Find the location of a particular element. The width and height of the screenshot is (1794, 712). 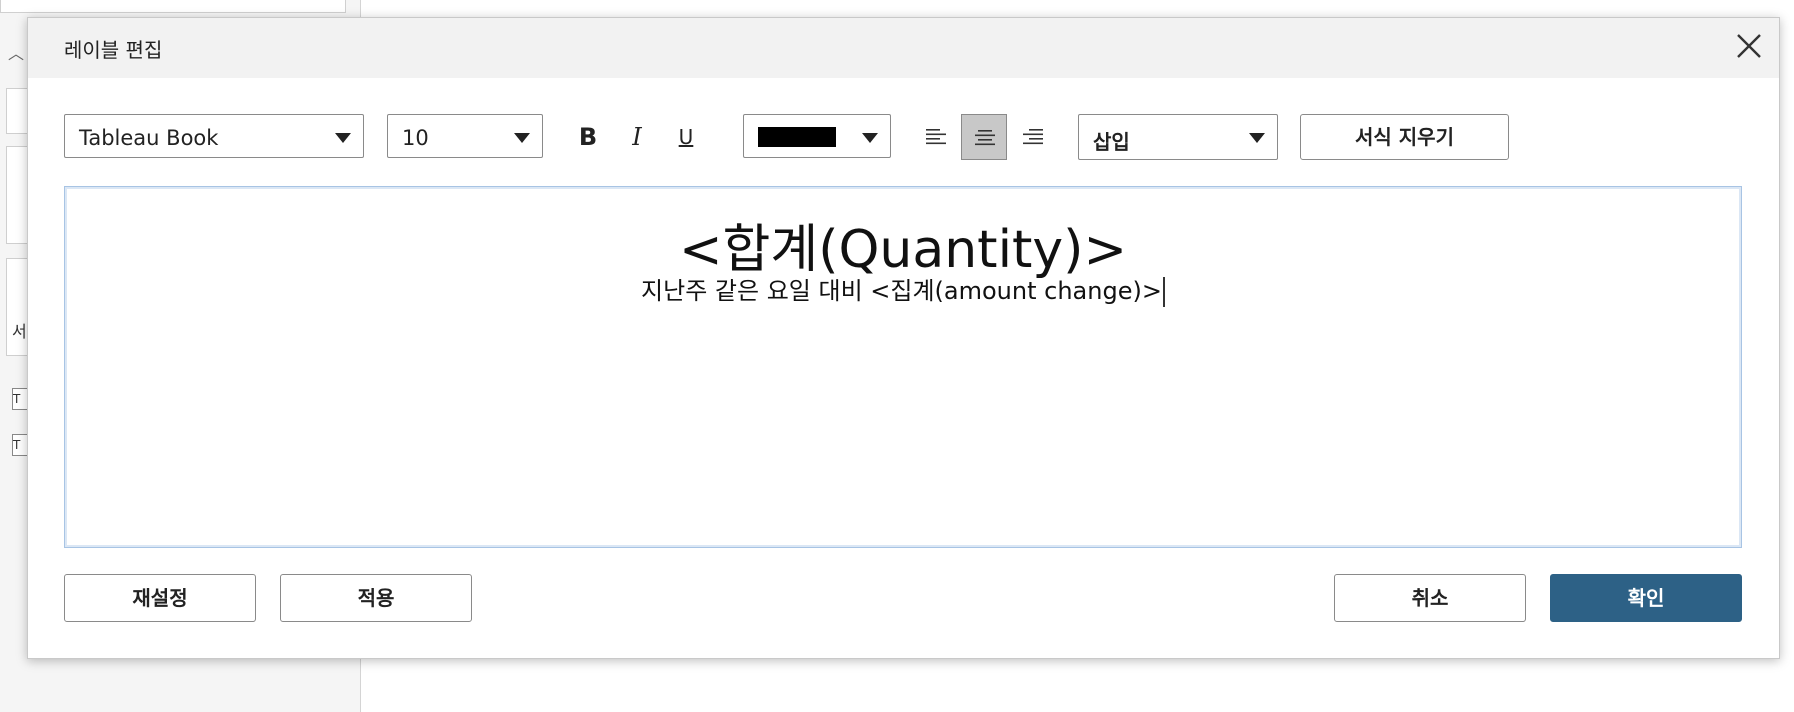

editor-line-2-text: 지난주 같은 요일 대비 <집계(amount change)> is located at coordinates (901, 291).